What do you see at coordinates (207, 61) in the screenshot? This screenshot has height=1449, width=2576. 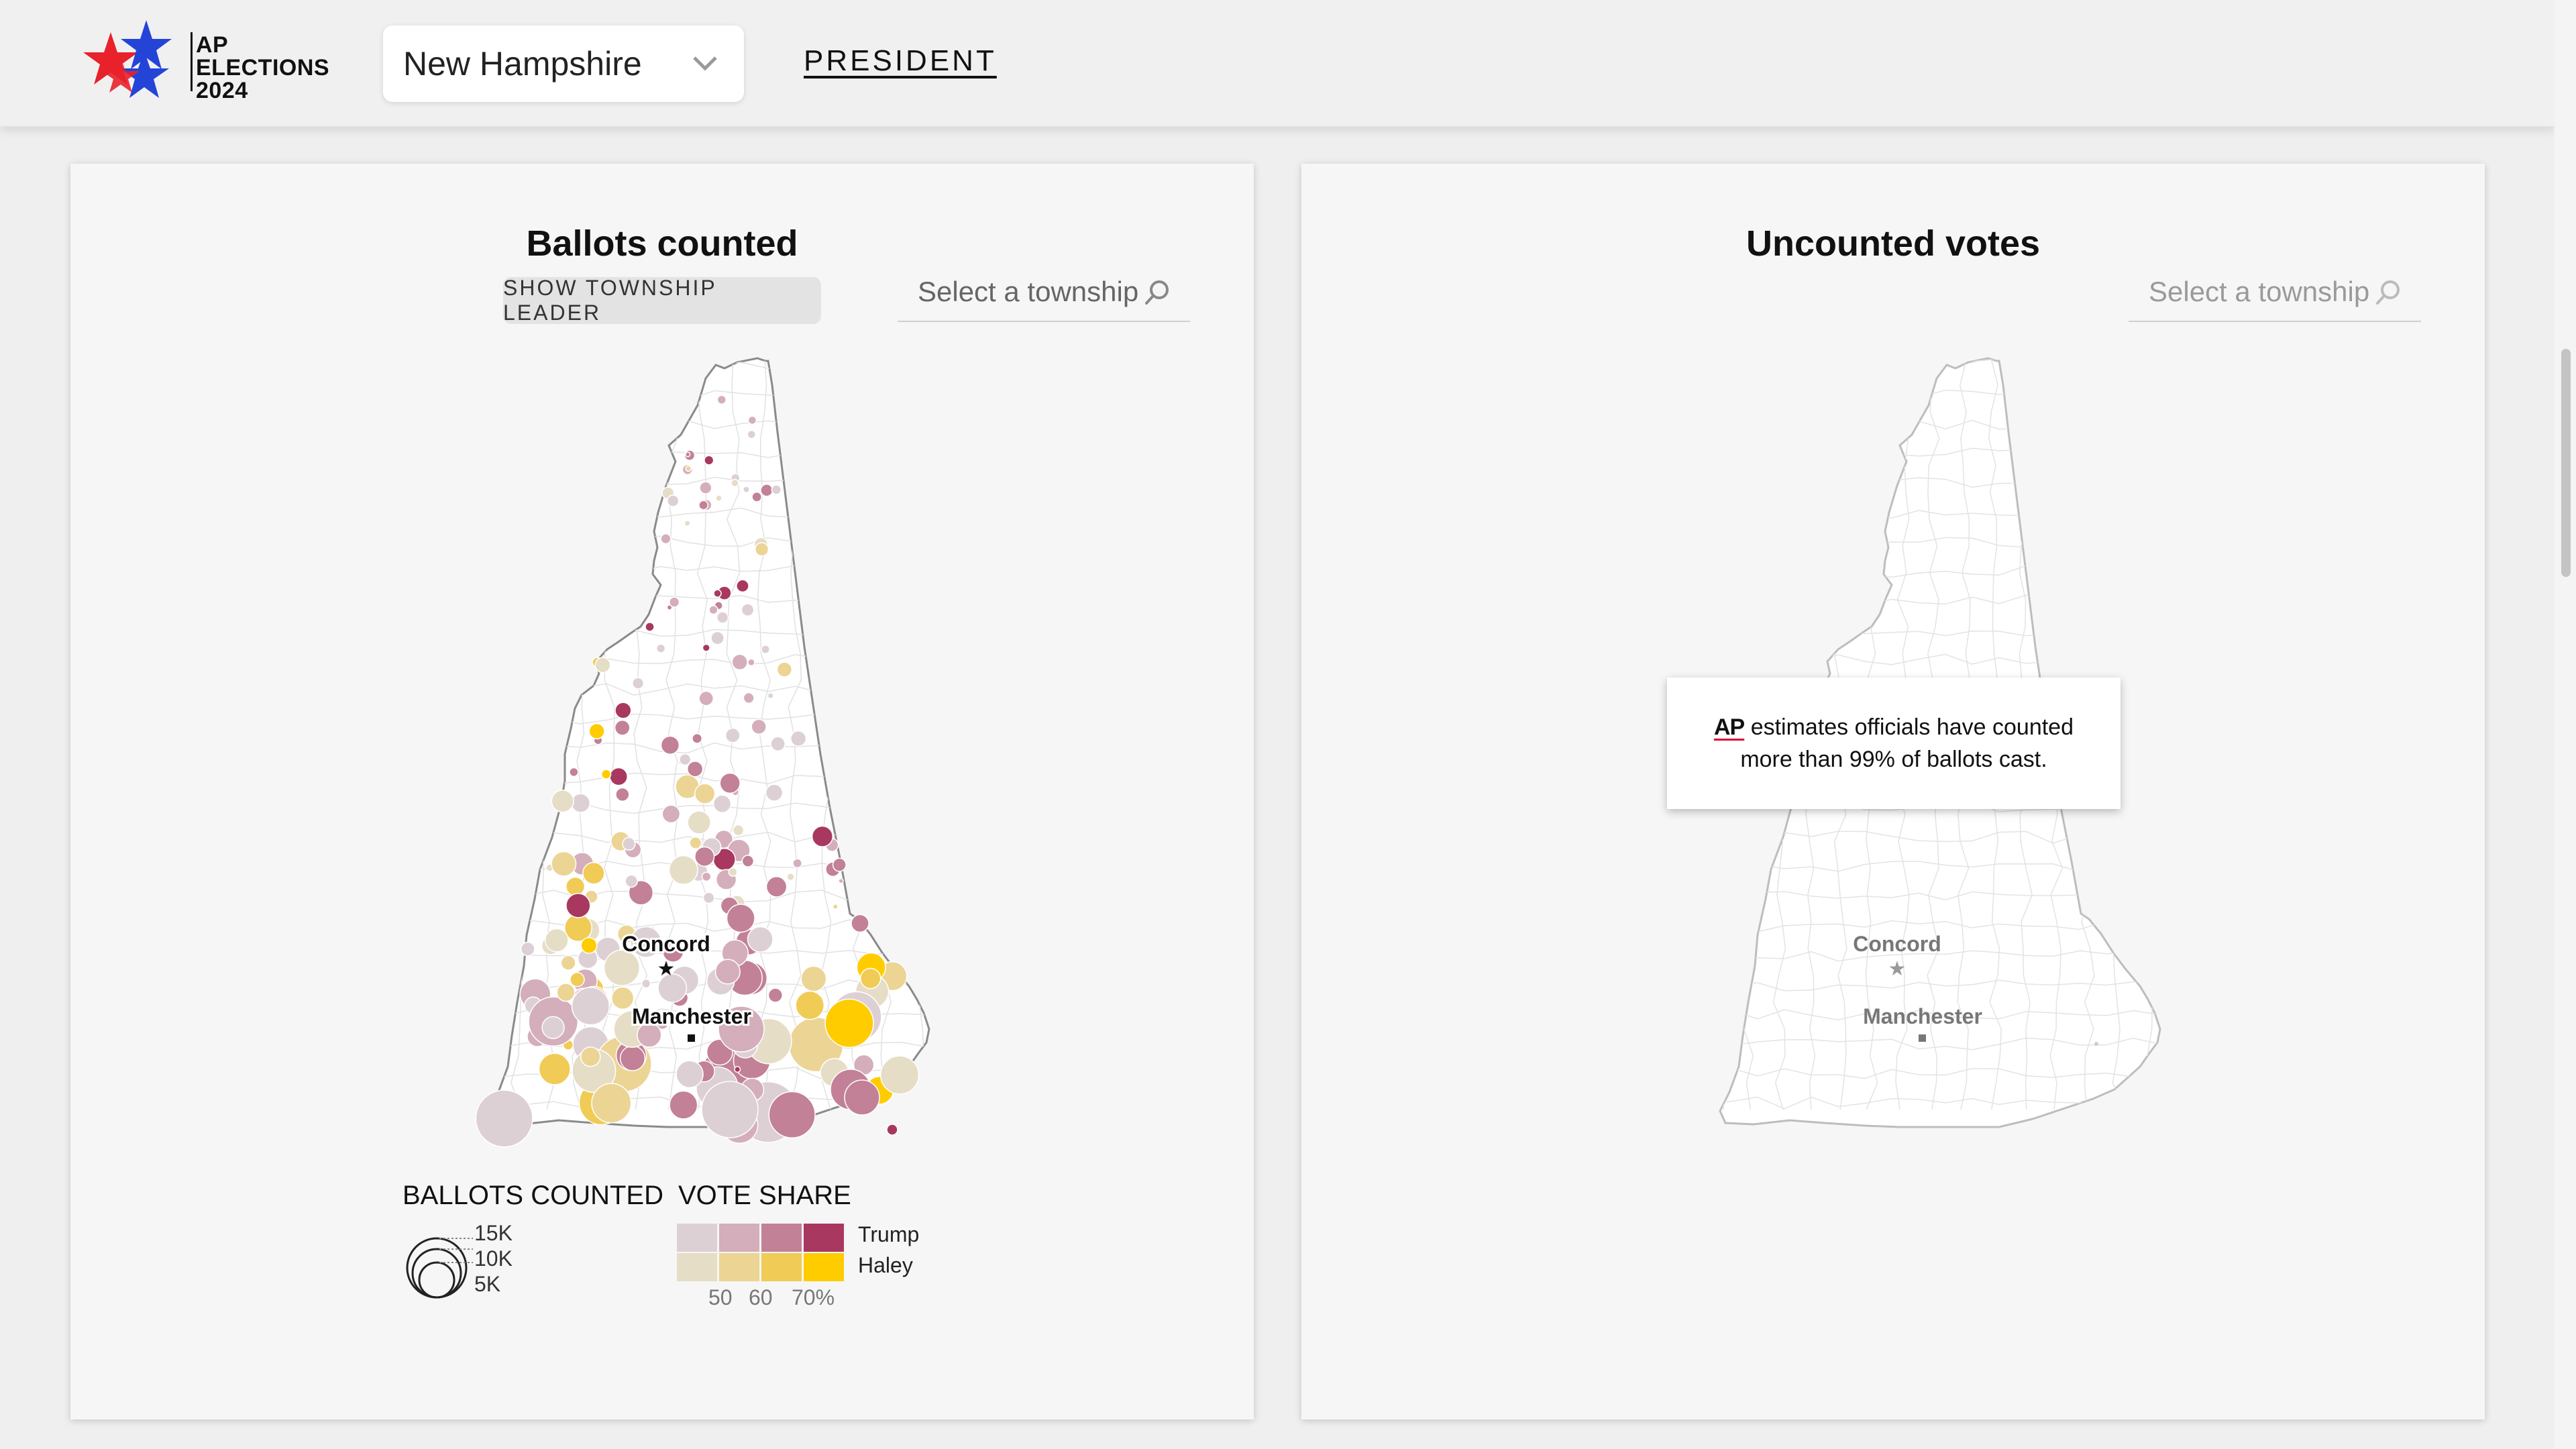 I see `ap-elections-logo: AP ELECTIONS 2024` at bounding box center [207, 61].